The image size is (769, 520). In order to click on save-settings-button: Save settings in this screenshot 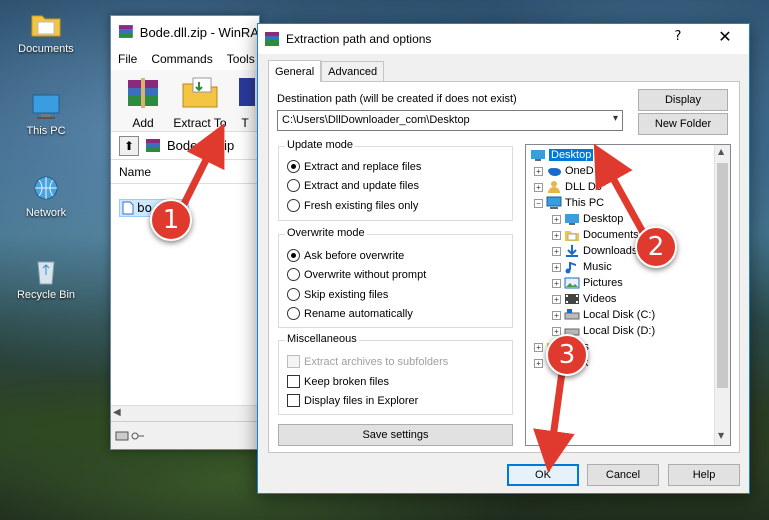, I will do `click(395, 435)`.